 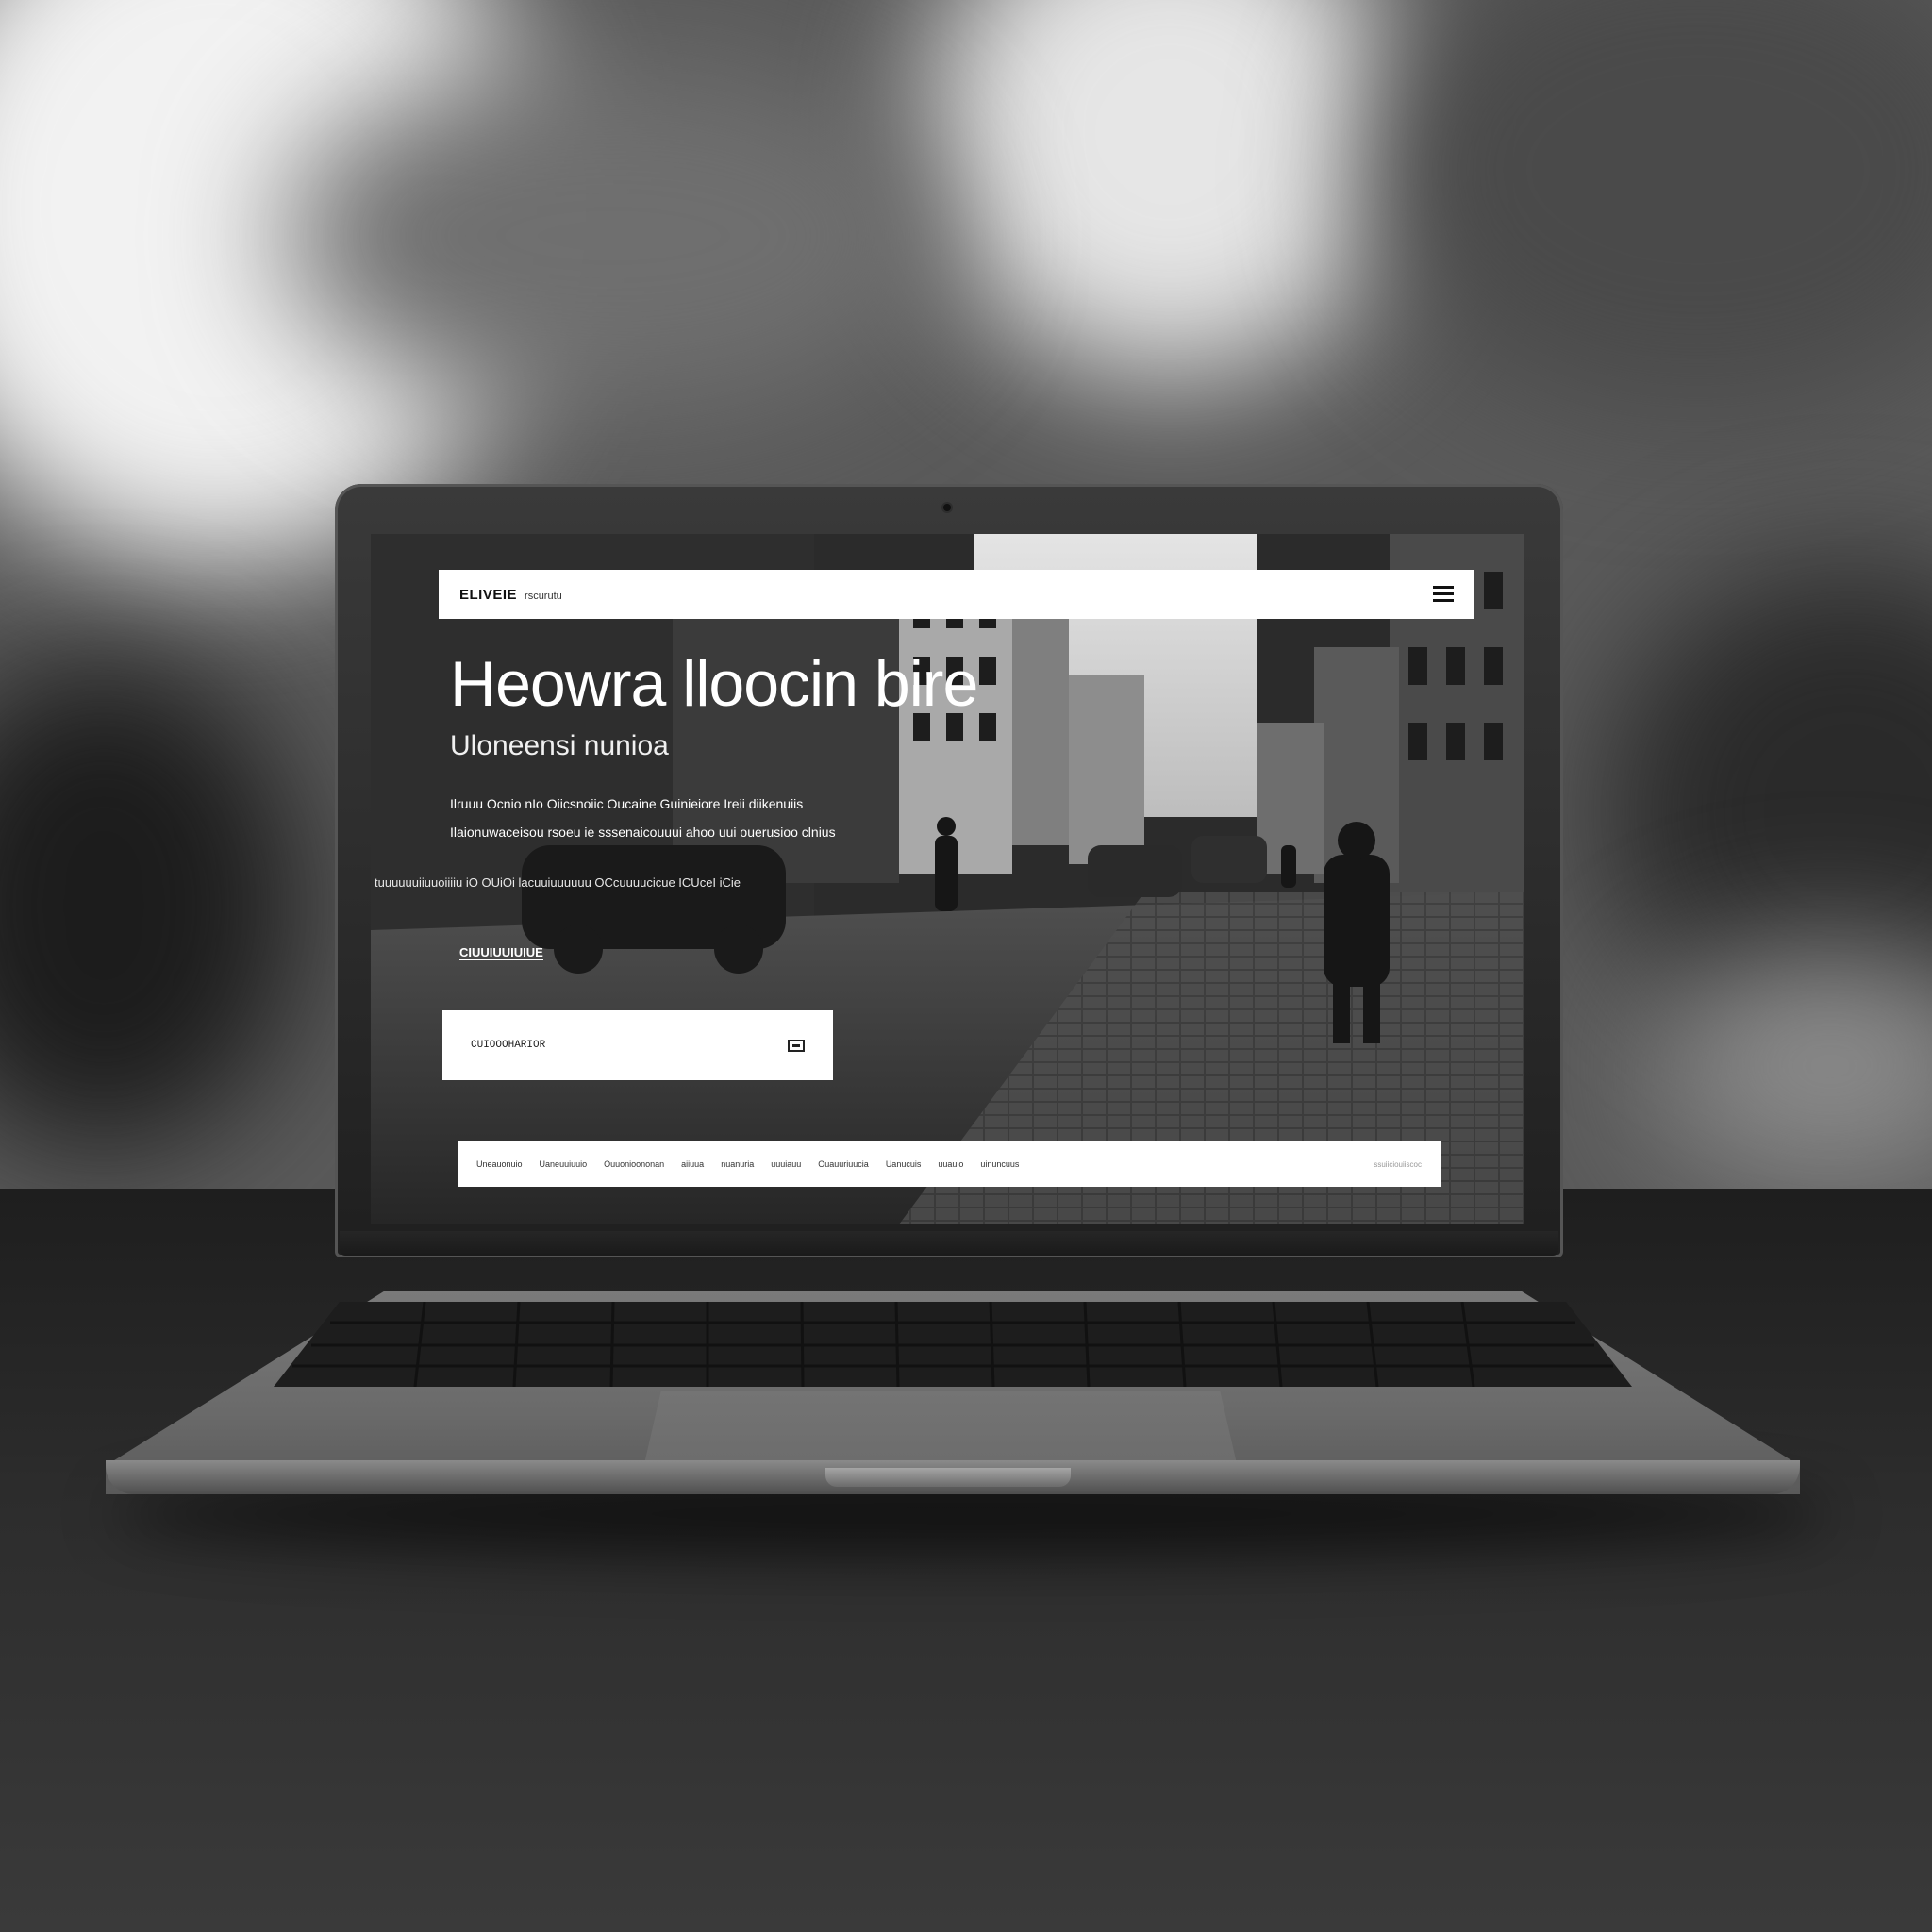 I want to click on bottom-nav-item: Uneauonuio, so click(x=500, y=1164).